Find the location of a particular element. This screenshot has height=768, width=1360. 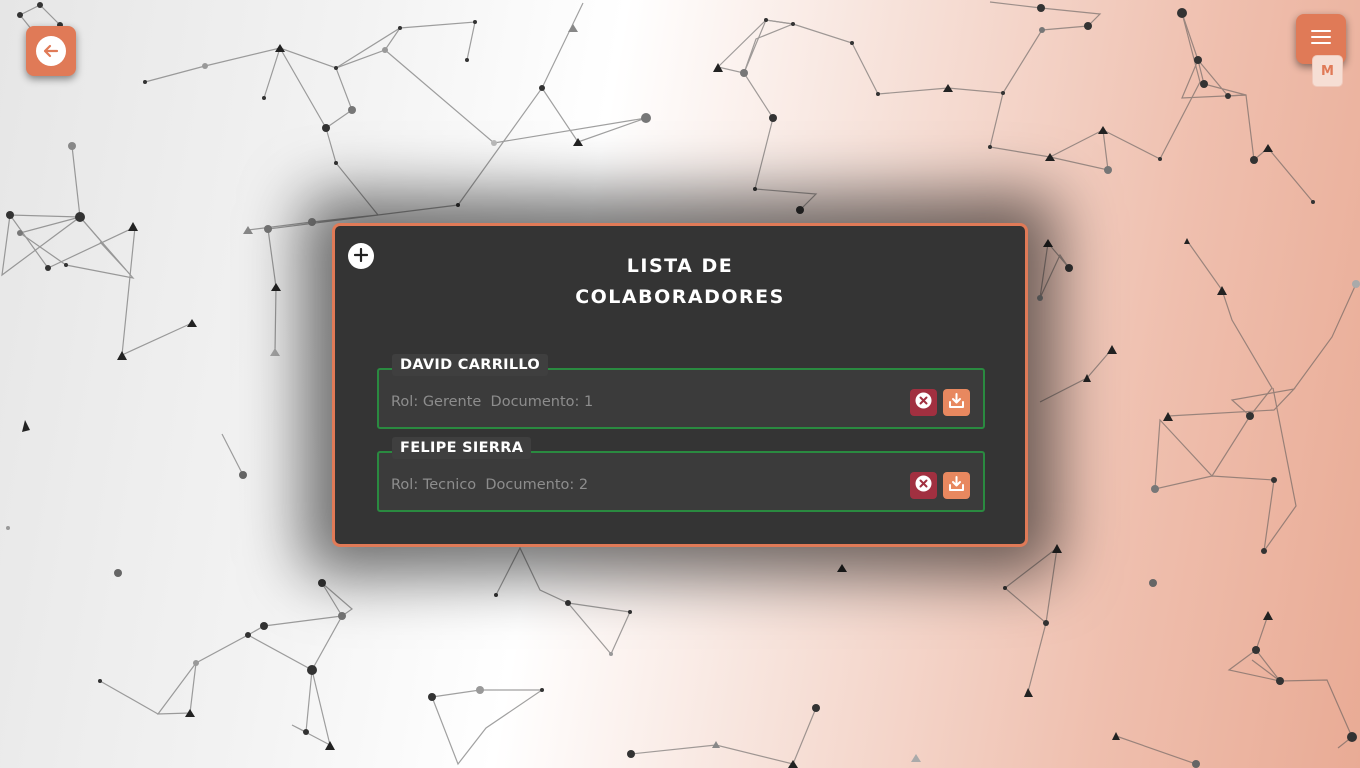

back-button is located at coordinates (51, 51).